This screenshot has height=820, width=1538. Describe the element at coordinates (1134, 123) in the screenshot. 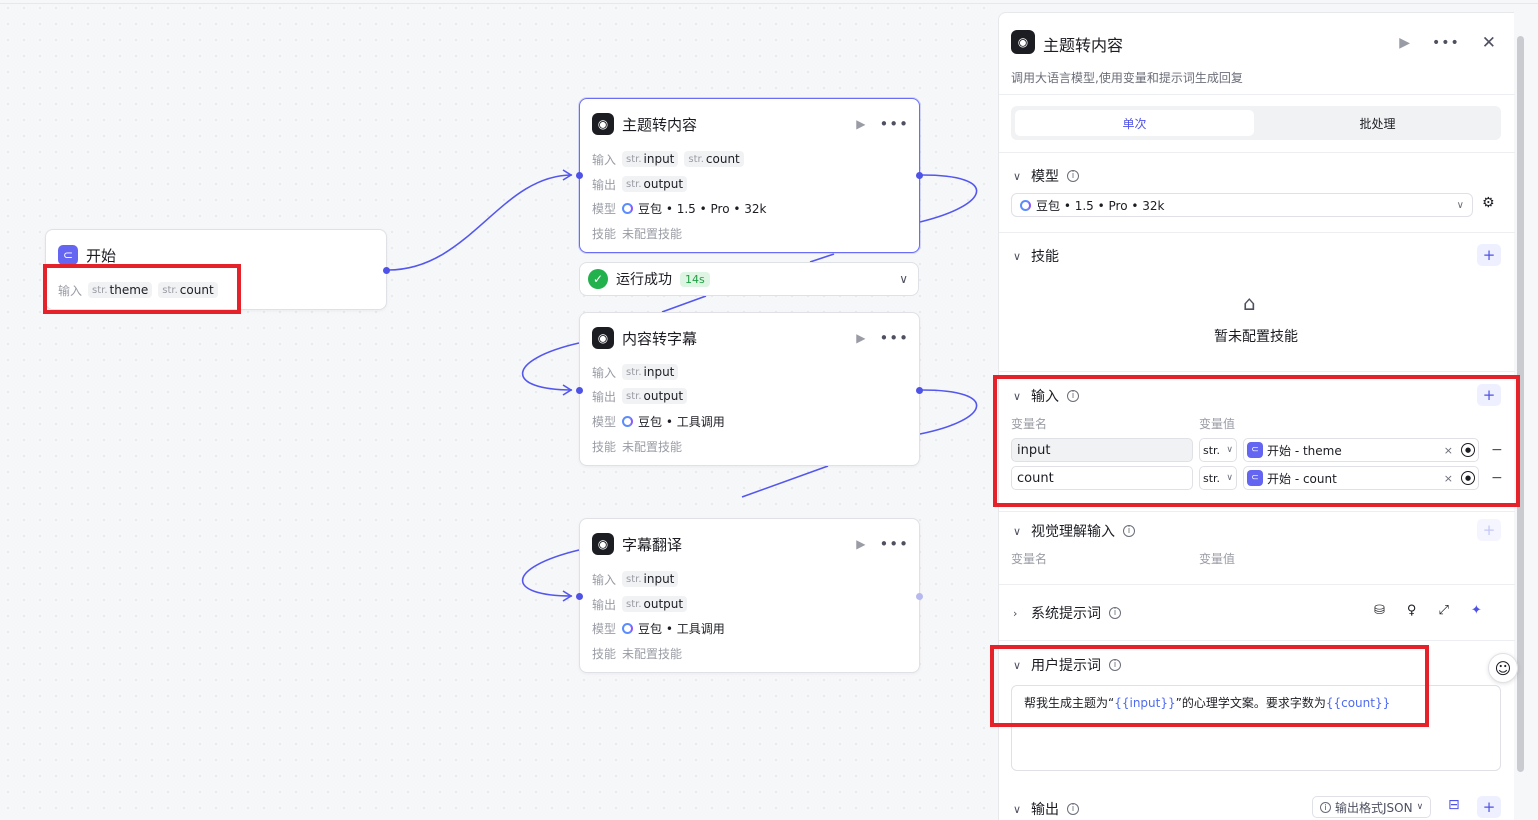

I see `tab-single: 单次` at that location.